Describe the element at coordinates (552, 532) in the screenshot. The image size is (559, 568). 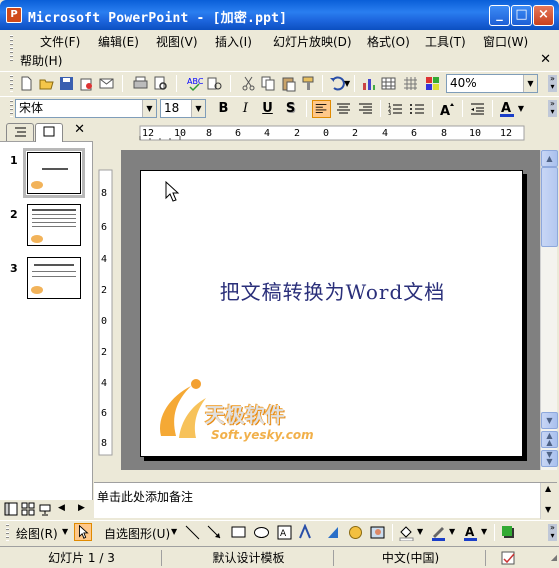
I see `draw-toolbar-options-icon: » ▾` at that location.